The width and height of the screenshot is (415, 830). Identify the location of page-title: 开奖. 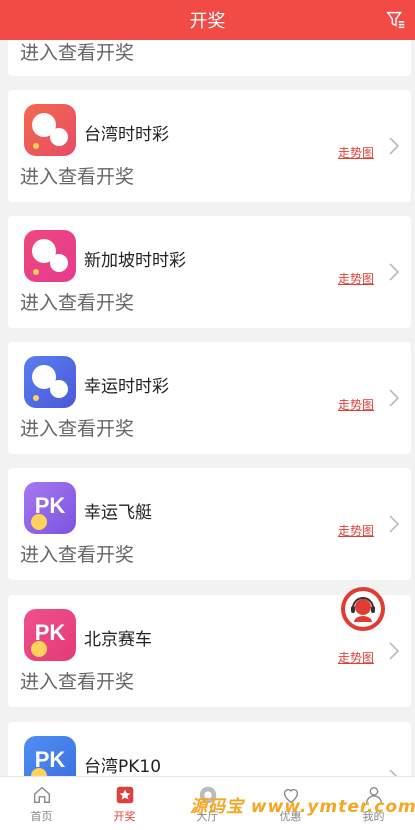
(207, 21).